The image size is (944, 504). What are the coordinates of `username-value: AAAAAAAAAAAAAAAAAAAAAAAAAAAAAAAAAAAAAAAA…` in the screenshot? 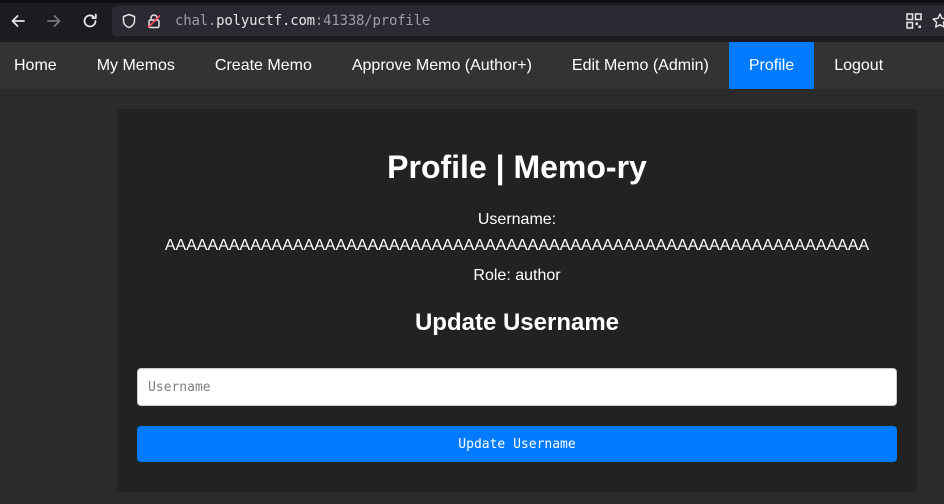 It's located at (517, 245).